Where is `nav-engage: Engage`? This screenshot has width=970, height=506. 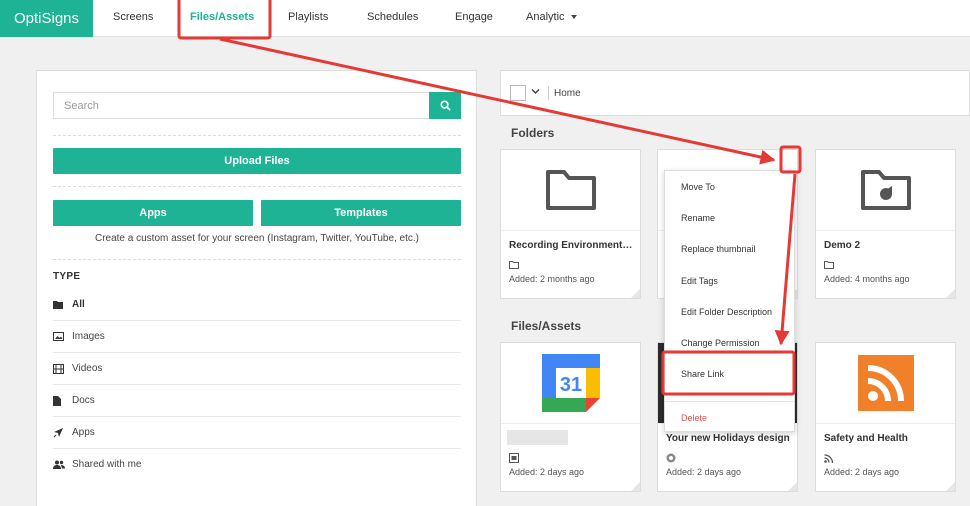
nav-engage: Engage is located at coordinates (474, 18).